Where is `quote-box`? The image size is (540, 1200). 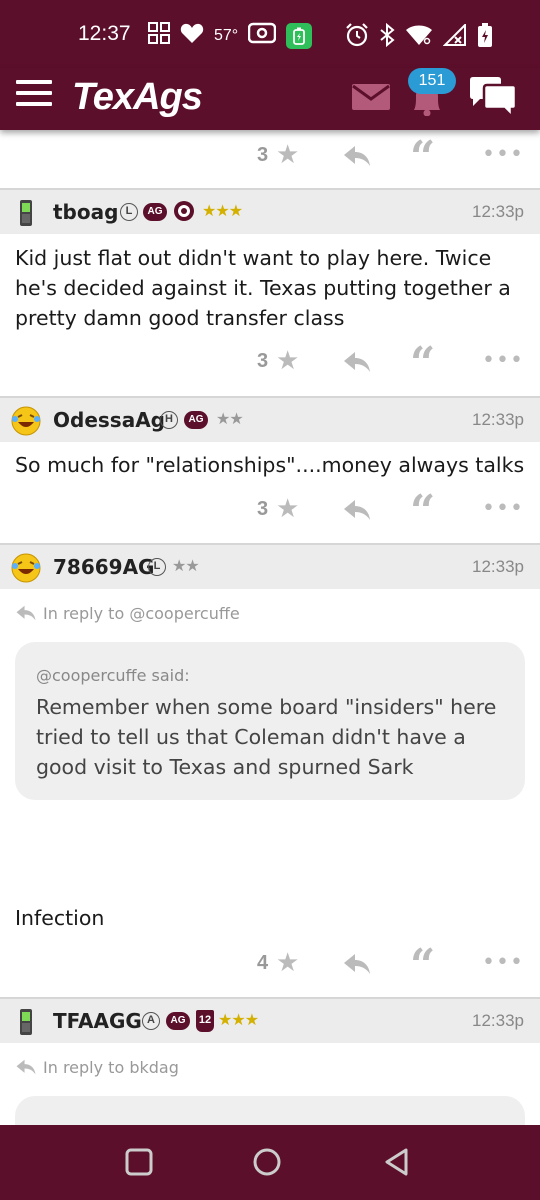 quote-box is located at coordinates (270, 1110).